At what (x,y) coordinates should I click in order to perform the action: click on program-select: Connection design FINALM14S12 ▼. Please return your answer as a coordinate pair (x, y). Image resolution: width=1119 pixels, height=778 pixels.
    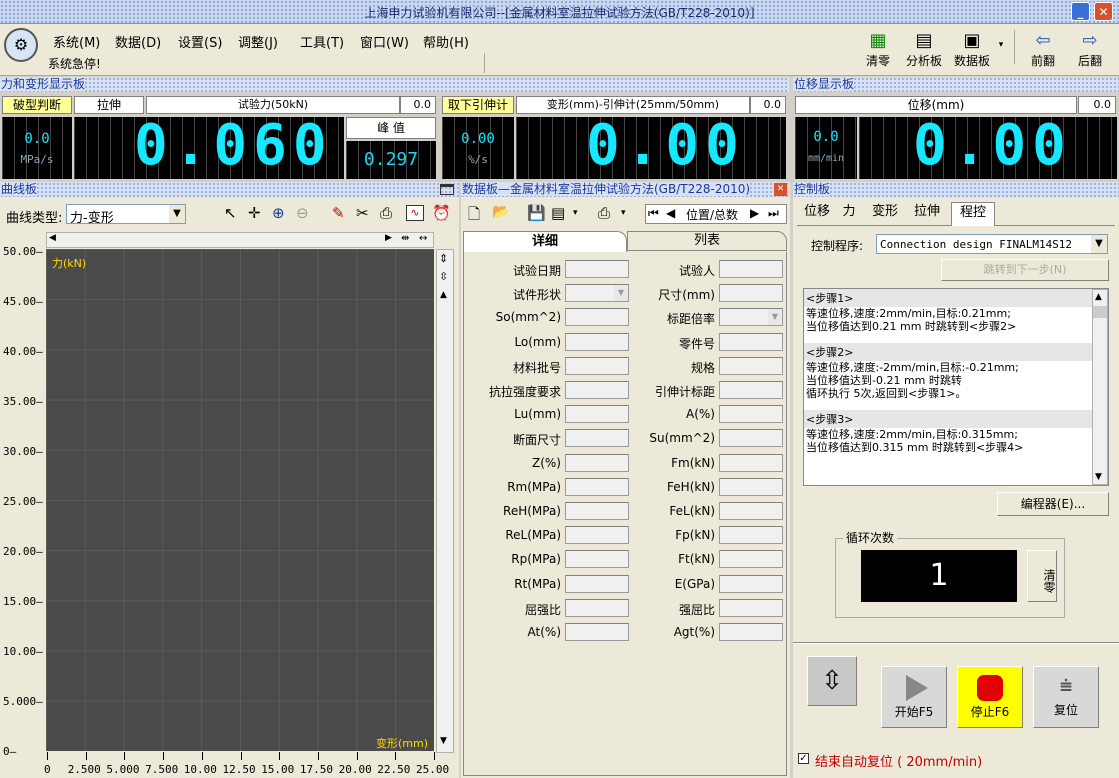
    Looking at the image, I should click on (992, 244).